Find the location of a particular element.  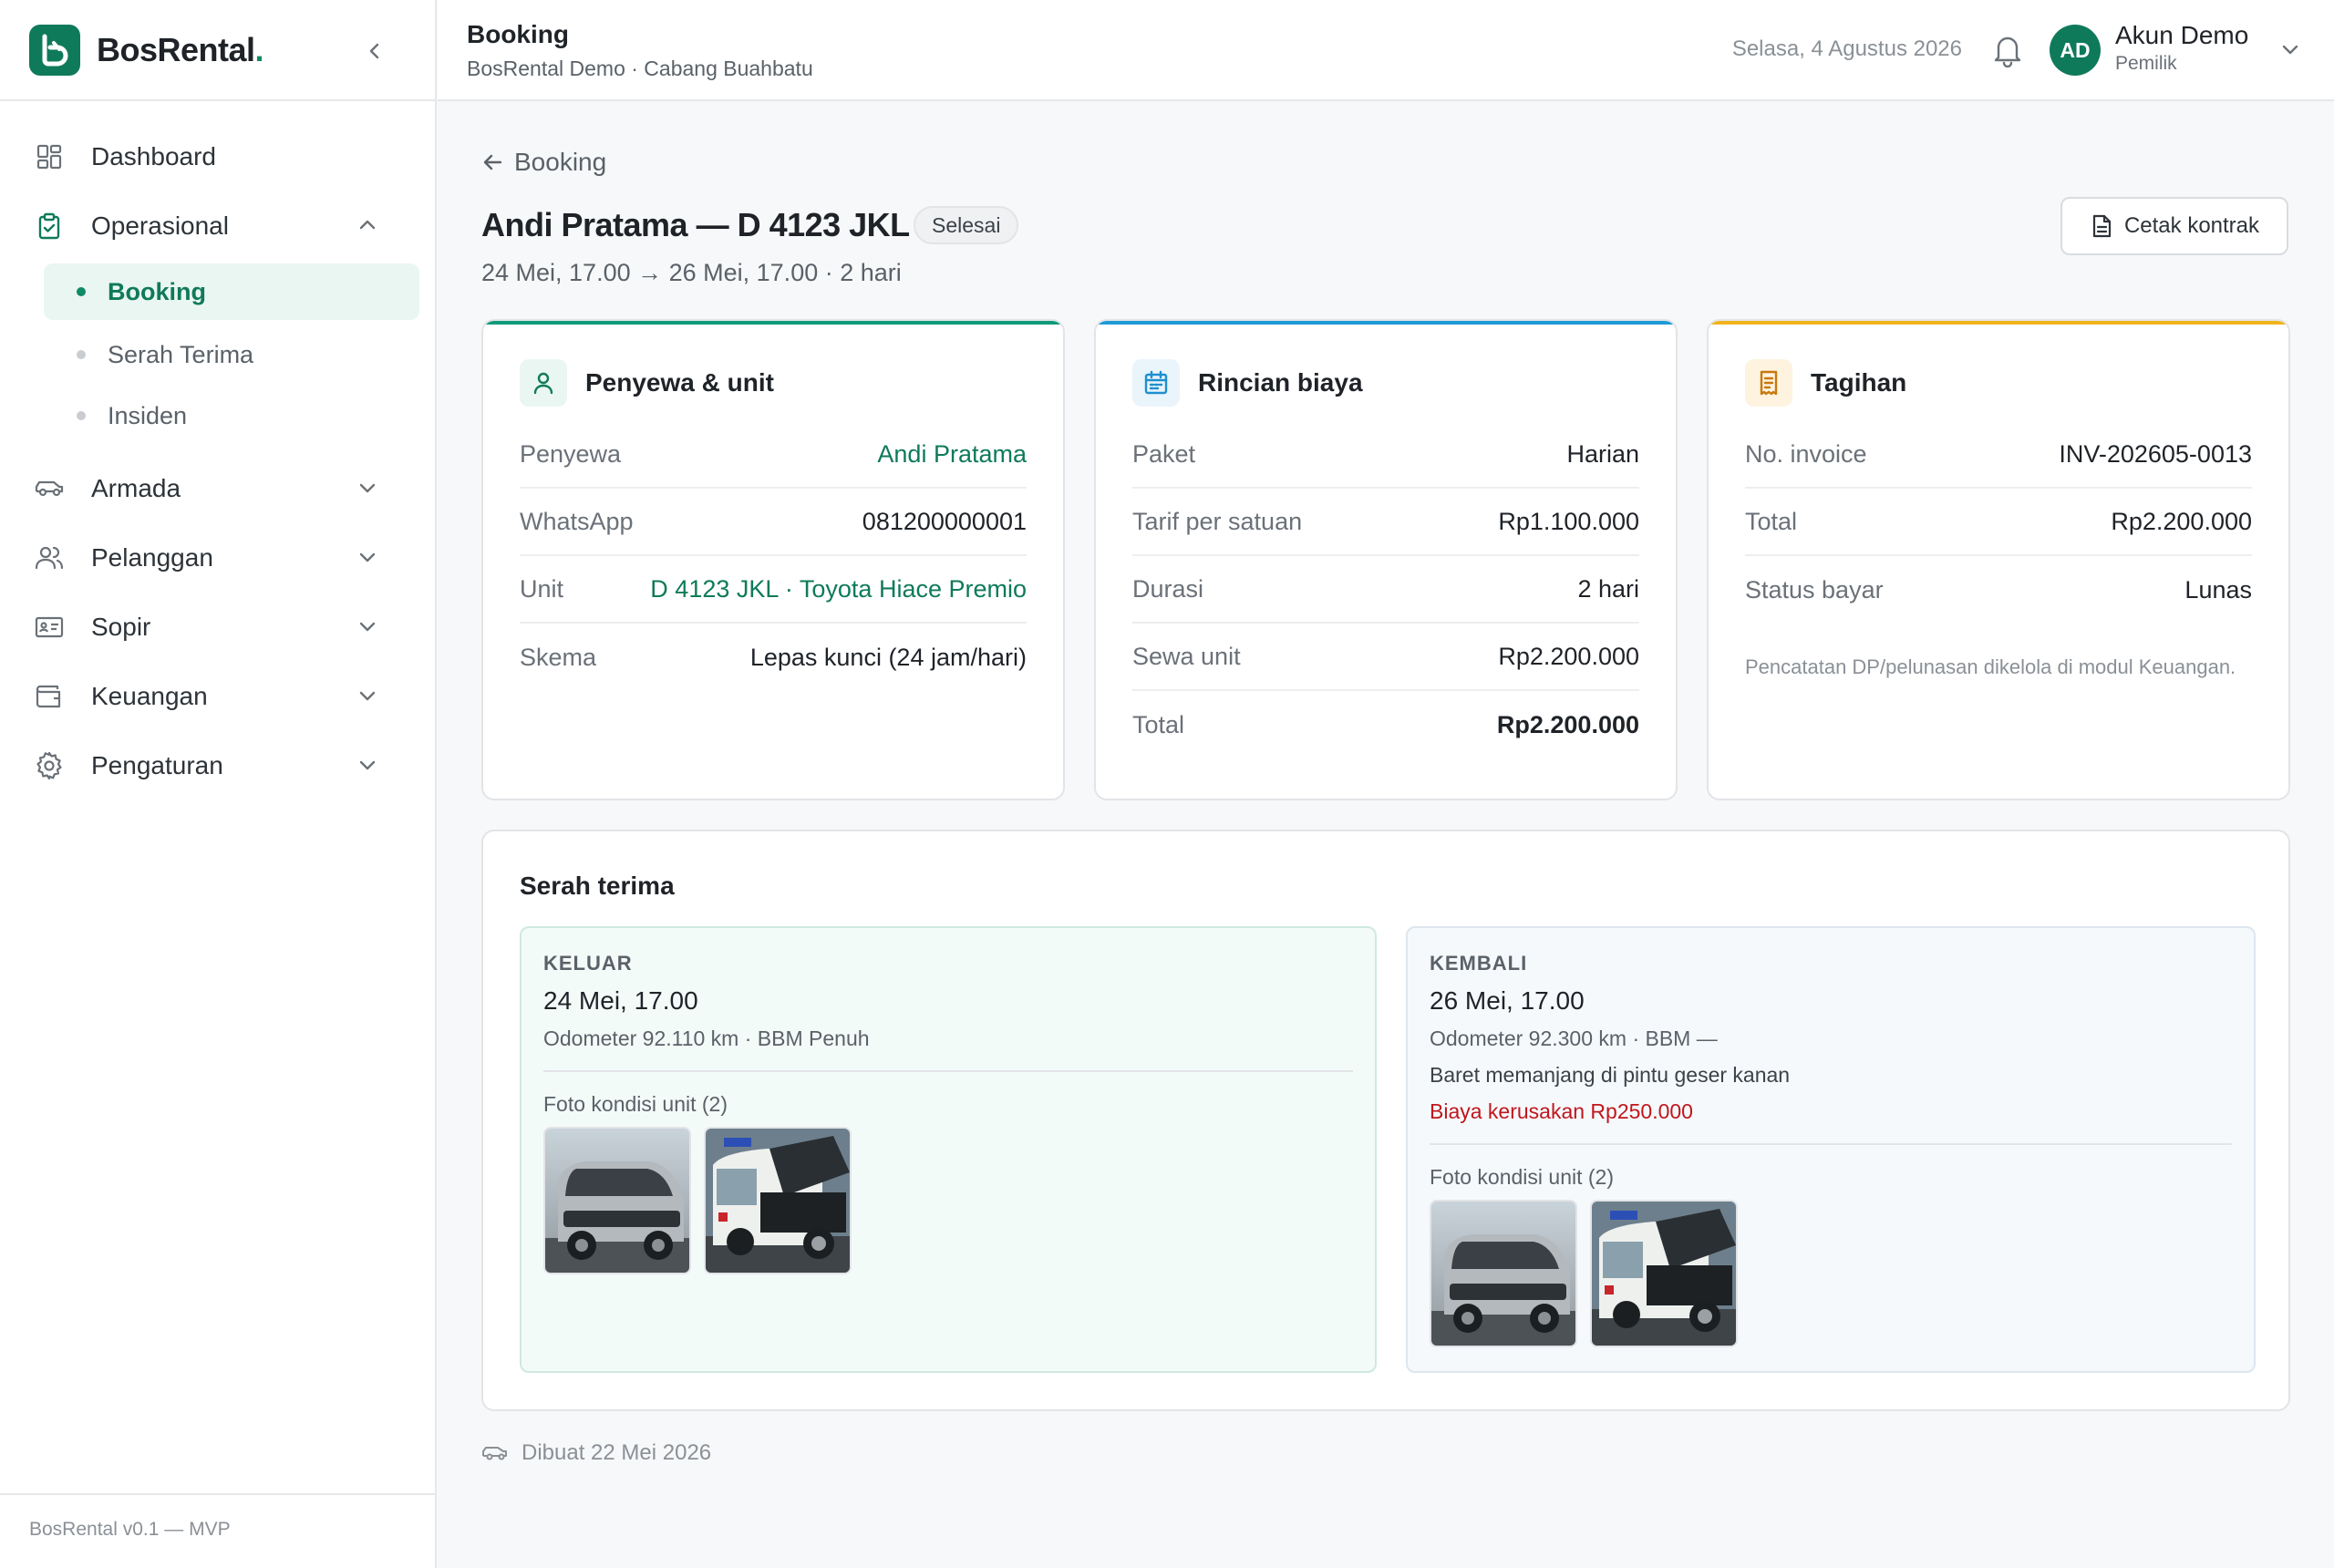

handover-return-photos-label: Foto kondisi unit (2) is located at coordinates (1522, 1177).